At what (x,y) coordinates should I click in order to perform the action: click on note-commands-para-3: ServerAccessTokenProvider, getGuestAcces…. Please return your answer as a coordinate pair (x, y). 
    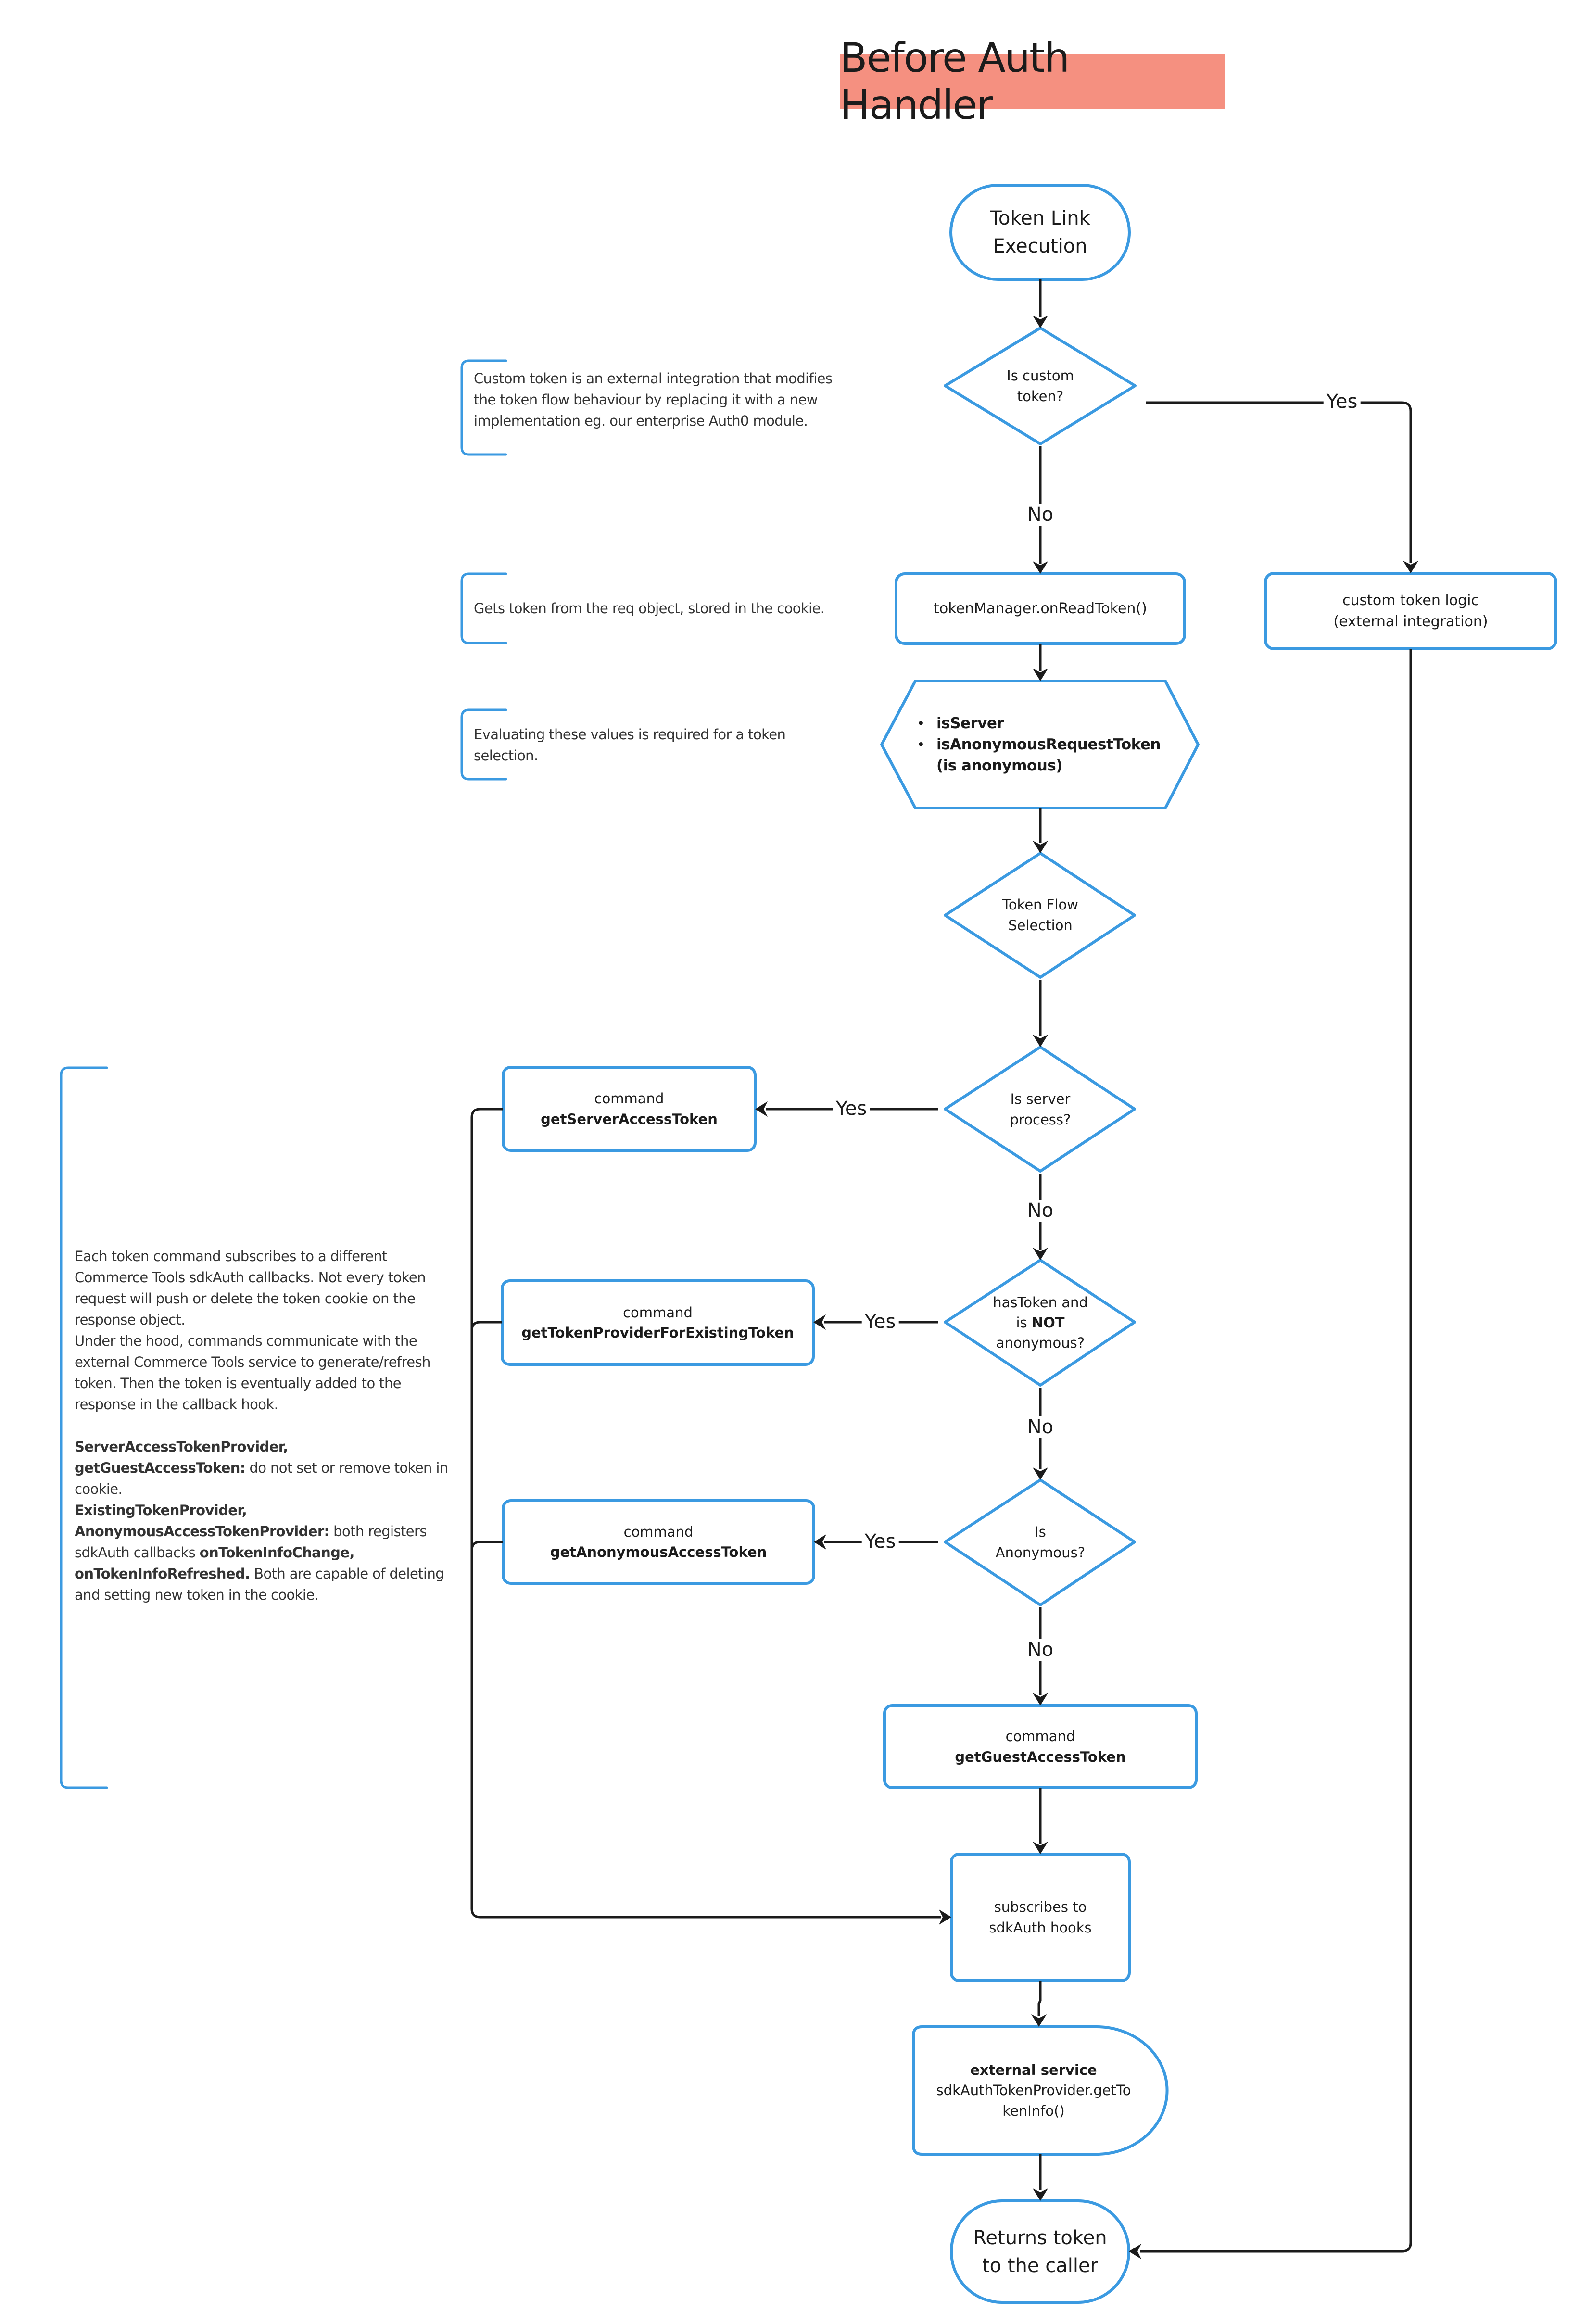
    Looking at the image, I should click on (261, 1468).